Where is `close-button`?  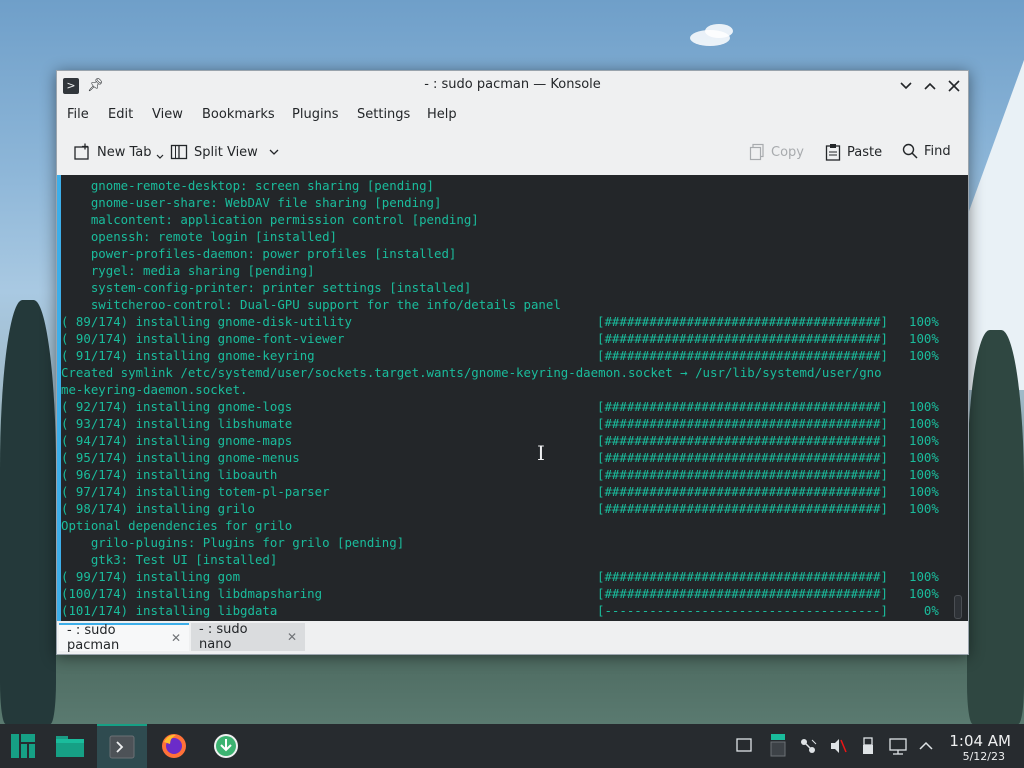 close-button is located at coordinates (954, 86).